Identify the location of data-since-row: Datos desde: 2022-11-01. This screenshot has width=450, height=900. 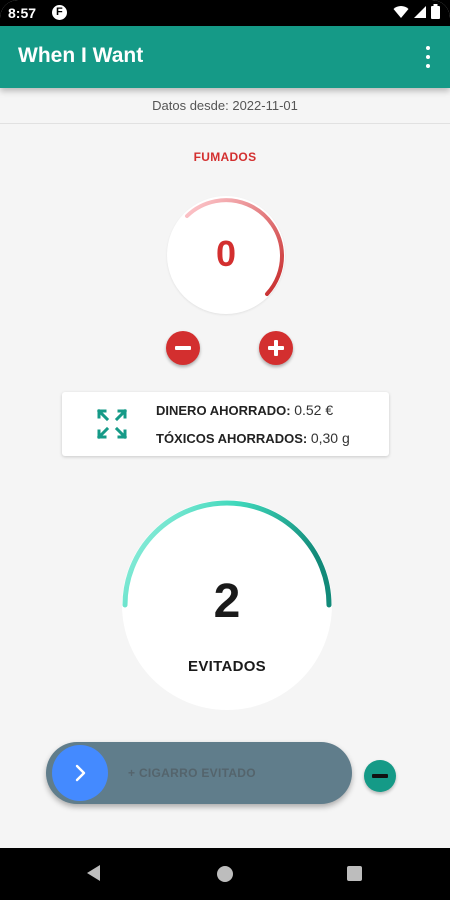
(225, 106).